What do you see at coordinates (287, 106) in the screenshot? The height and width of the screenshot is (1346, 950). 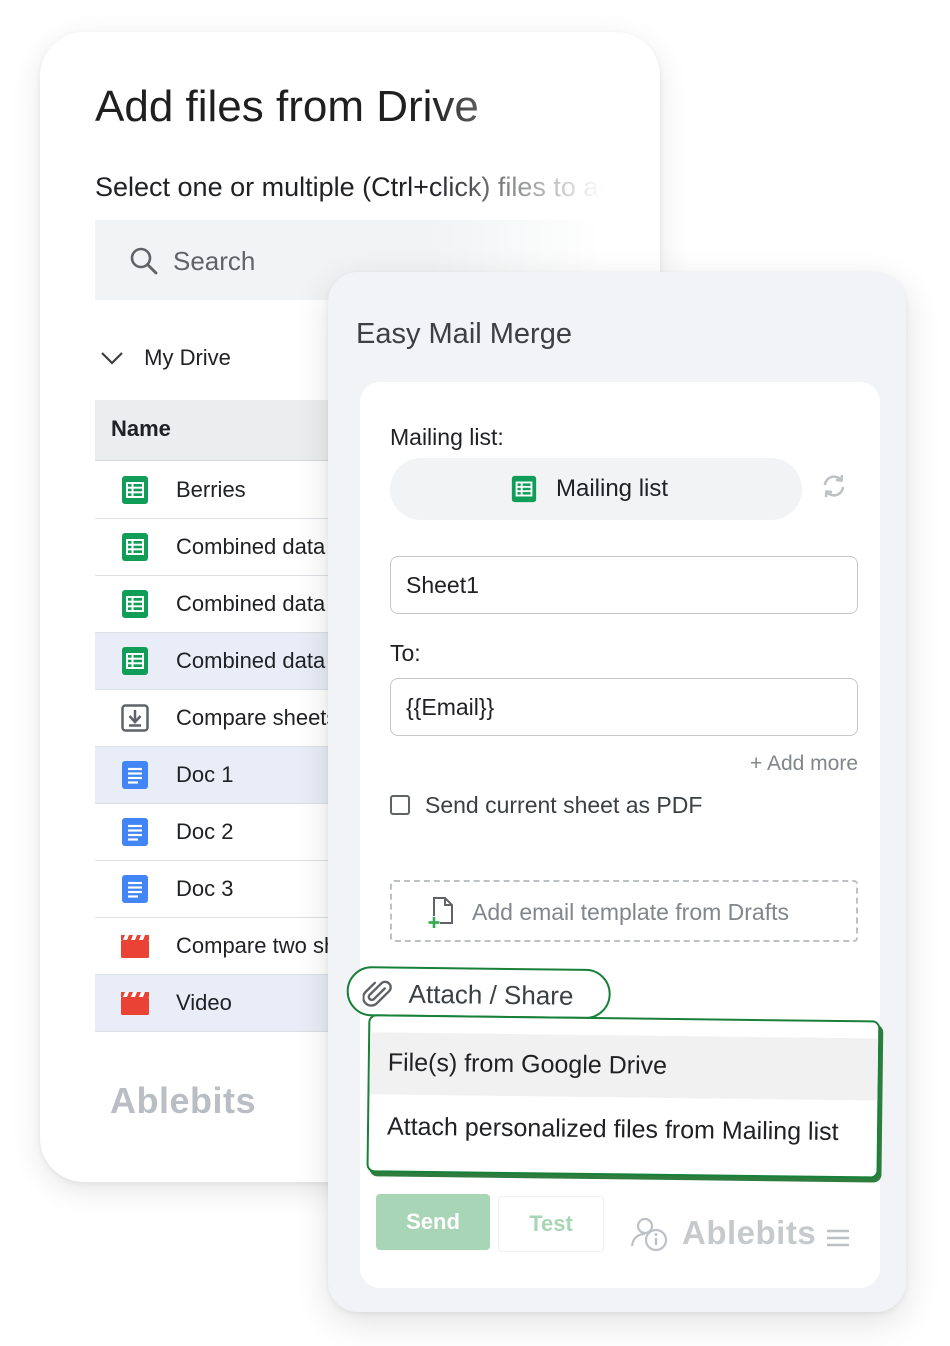 I see `dialog-title: Add files from Drive` at bounding box center [287, 106].